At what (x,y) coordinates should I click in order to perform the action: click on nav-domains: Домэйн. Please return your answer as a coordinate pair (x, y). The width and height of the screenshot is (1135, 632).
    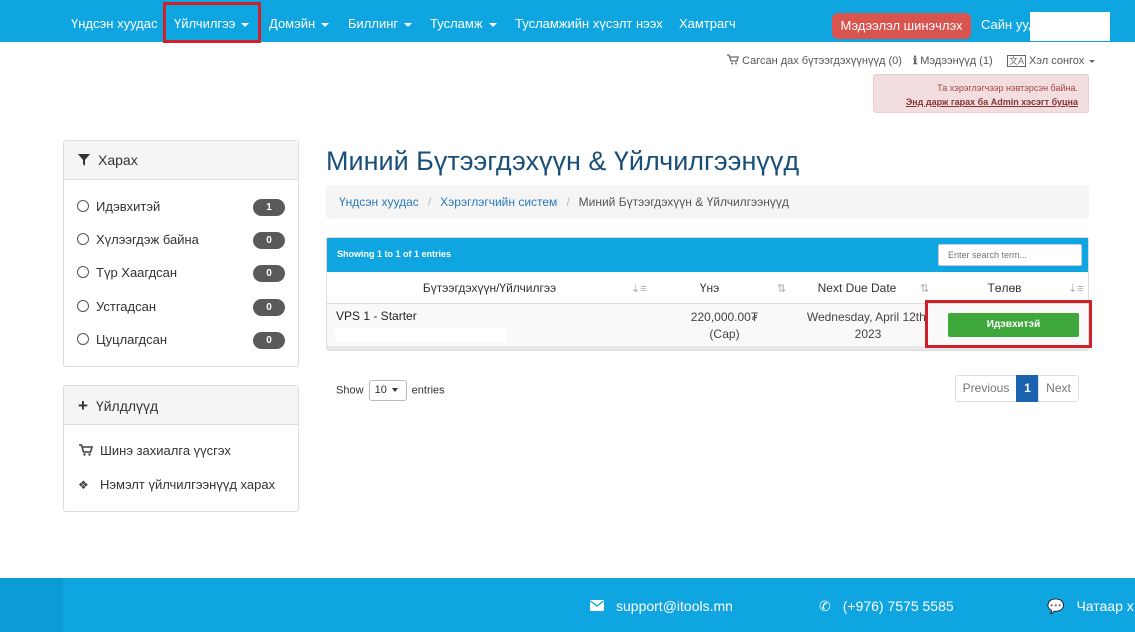
    Looking at the image, I should click on (299, 21).